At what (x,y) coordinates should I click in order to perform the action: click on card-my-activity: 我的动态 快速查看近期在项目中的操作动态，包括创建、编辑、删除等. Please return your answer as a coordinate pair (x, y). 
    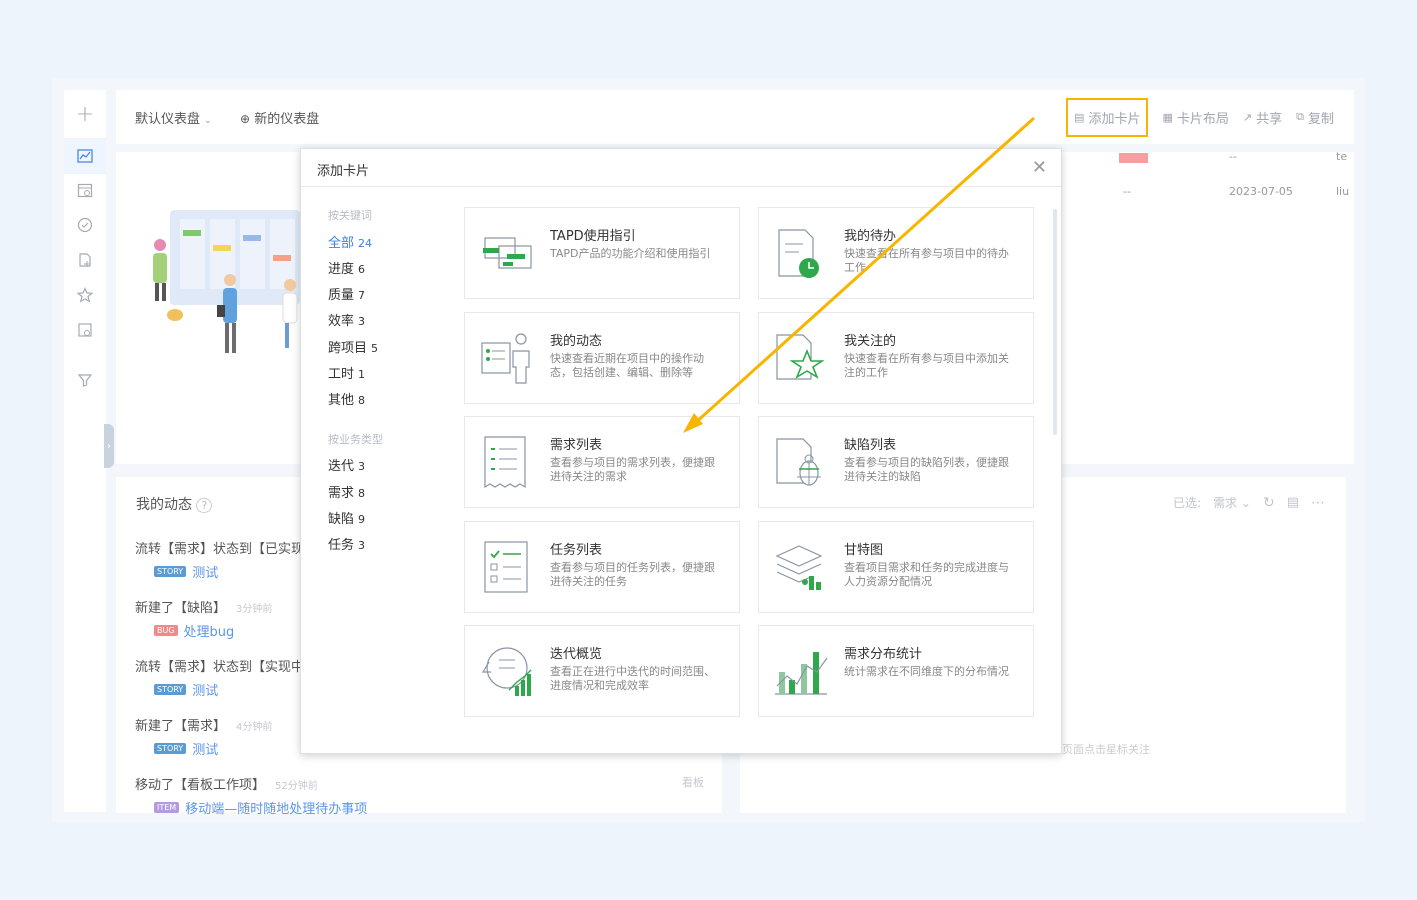
    Looking at the image, I should click on (602, 358).